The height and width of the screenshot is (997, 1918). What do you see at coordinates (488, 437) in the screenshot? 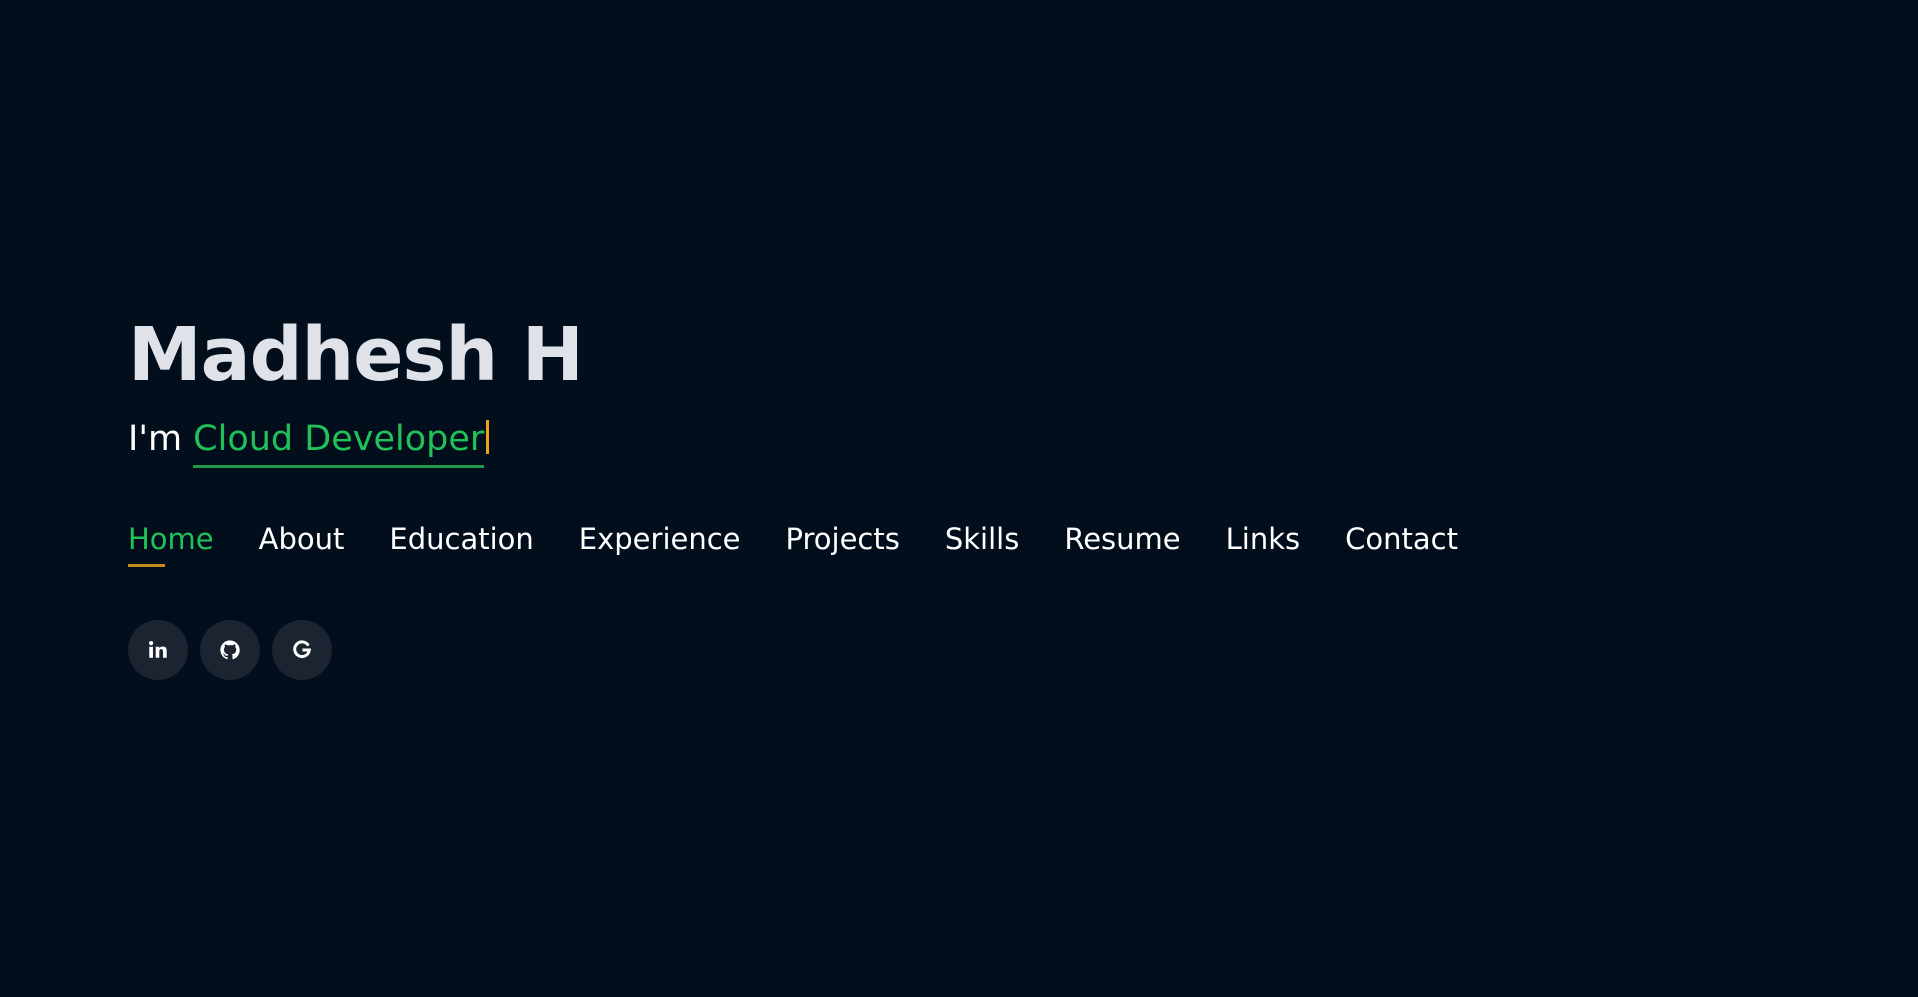
I see `typing-cursor` at bounding box center [488, 437].